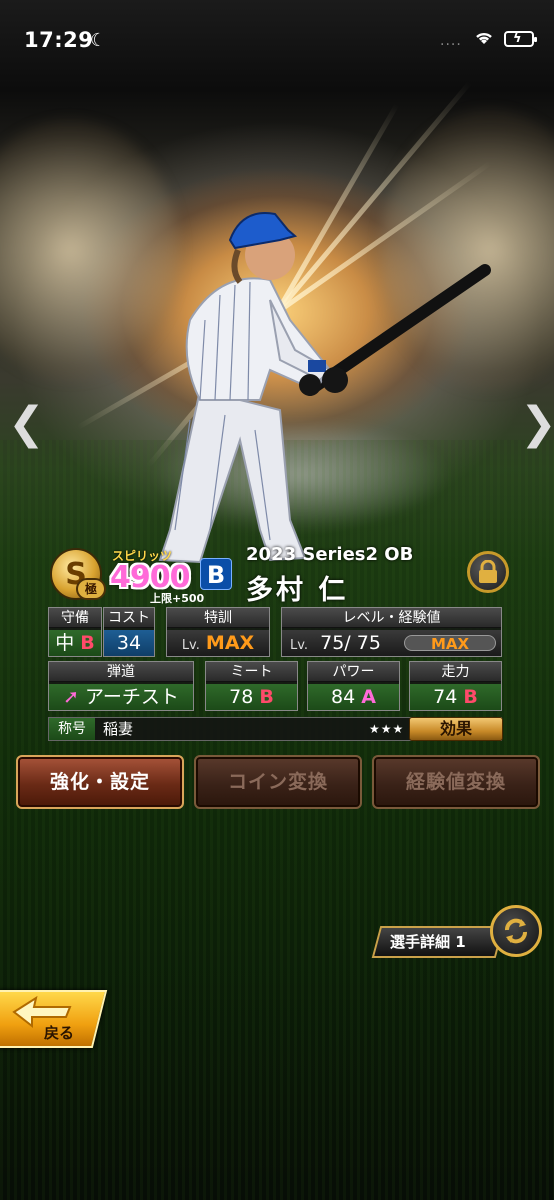  I want to click on title-stars: ★★★, so click(387, 729).